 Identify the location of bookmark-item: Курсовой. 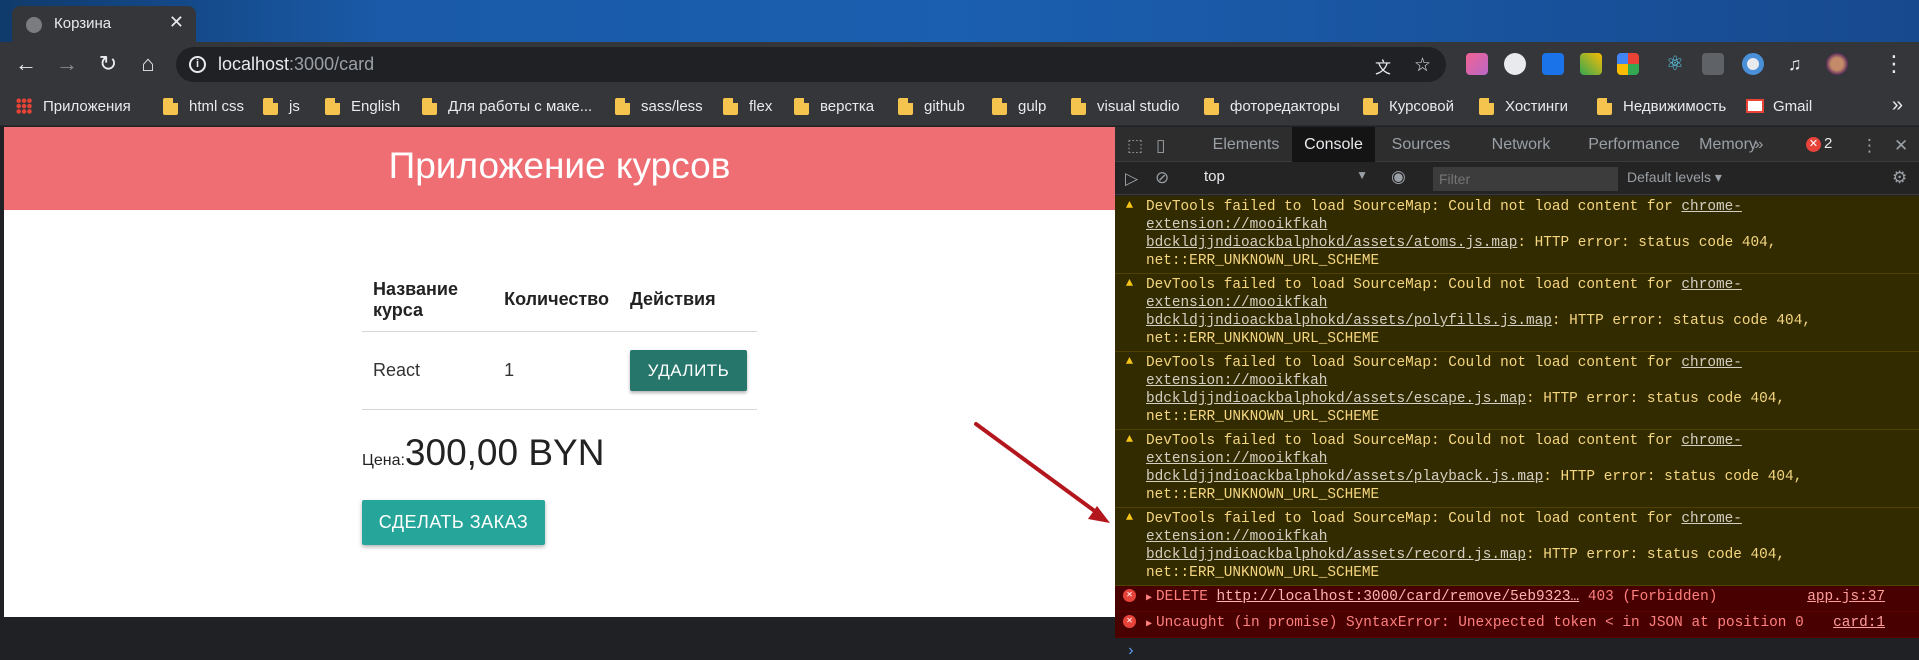
(1408, 106).